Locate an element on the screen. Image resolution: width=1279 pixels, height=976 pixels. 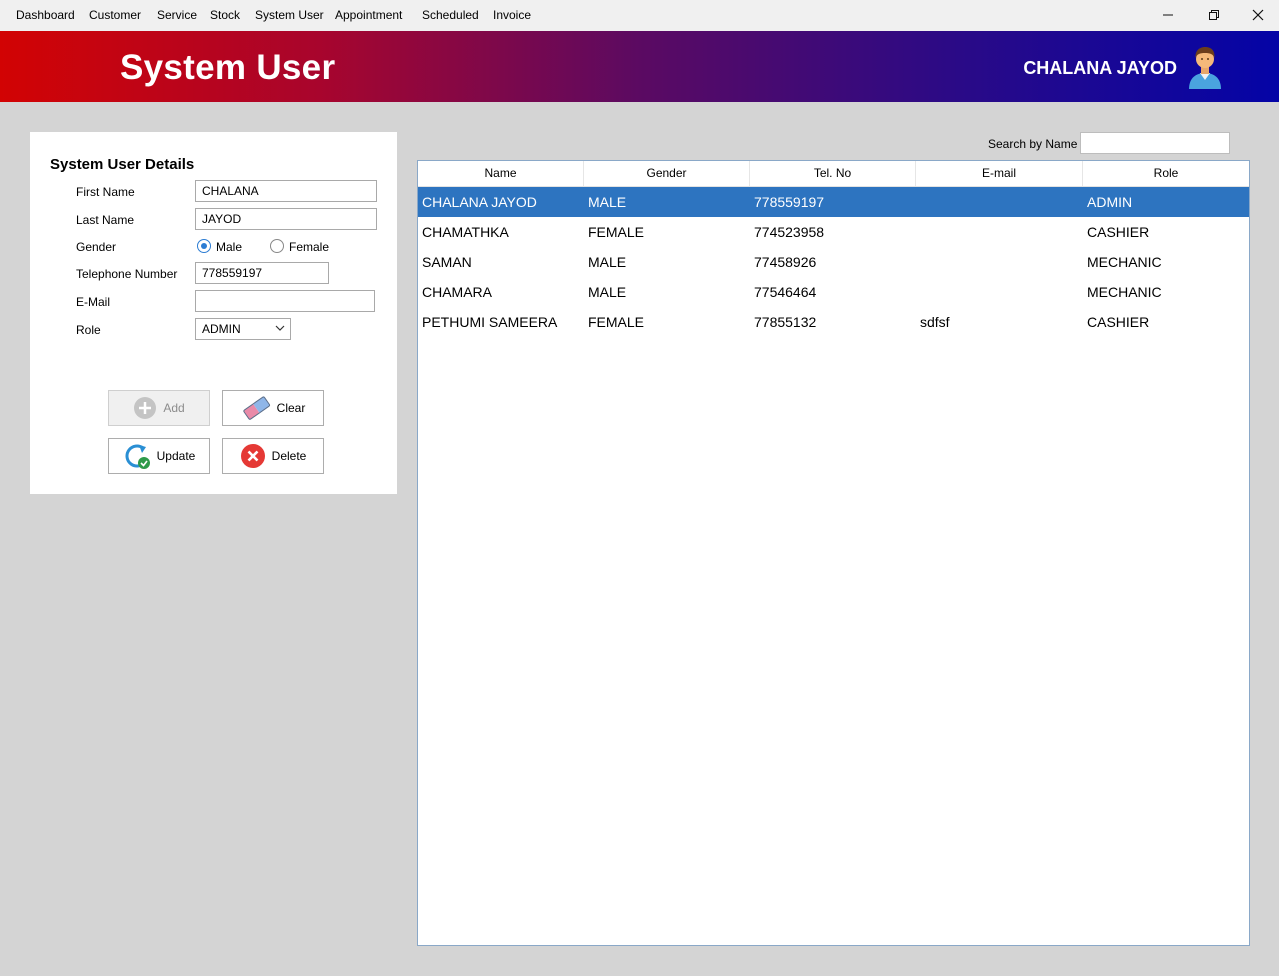
last-name-input: JAYOD is located at coordinates (286, 219).